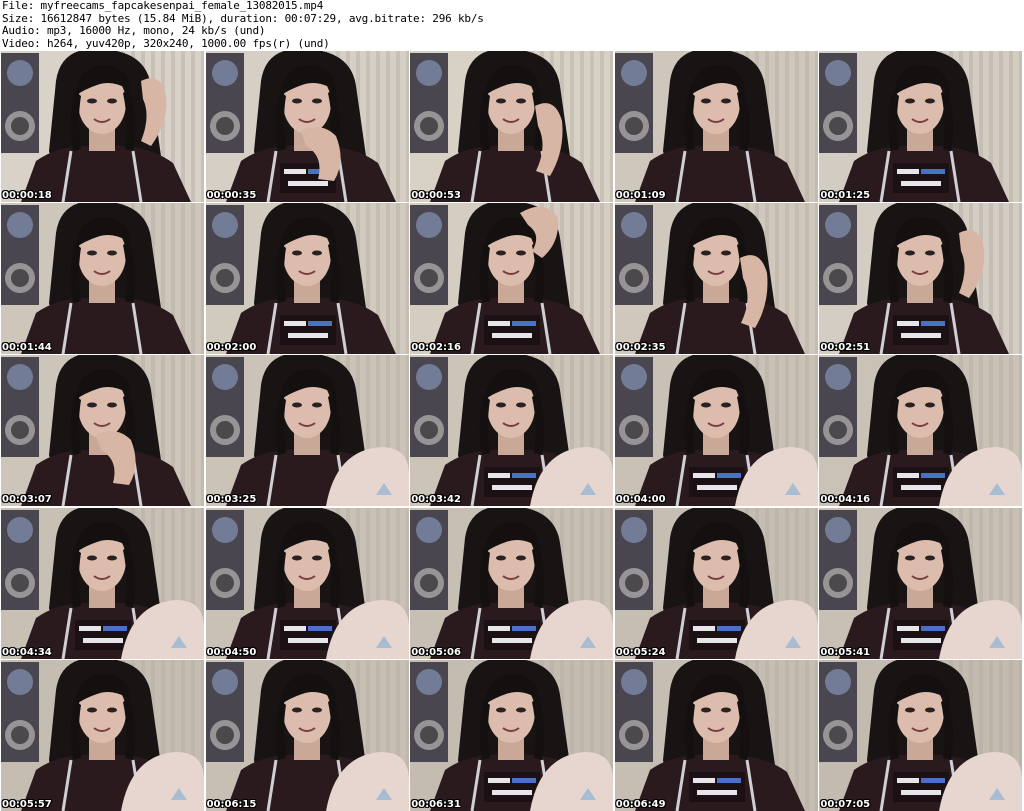  I want to click on thumbnail-timestamp: 00:00:53, so click(436, 195).